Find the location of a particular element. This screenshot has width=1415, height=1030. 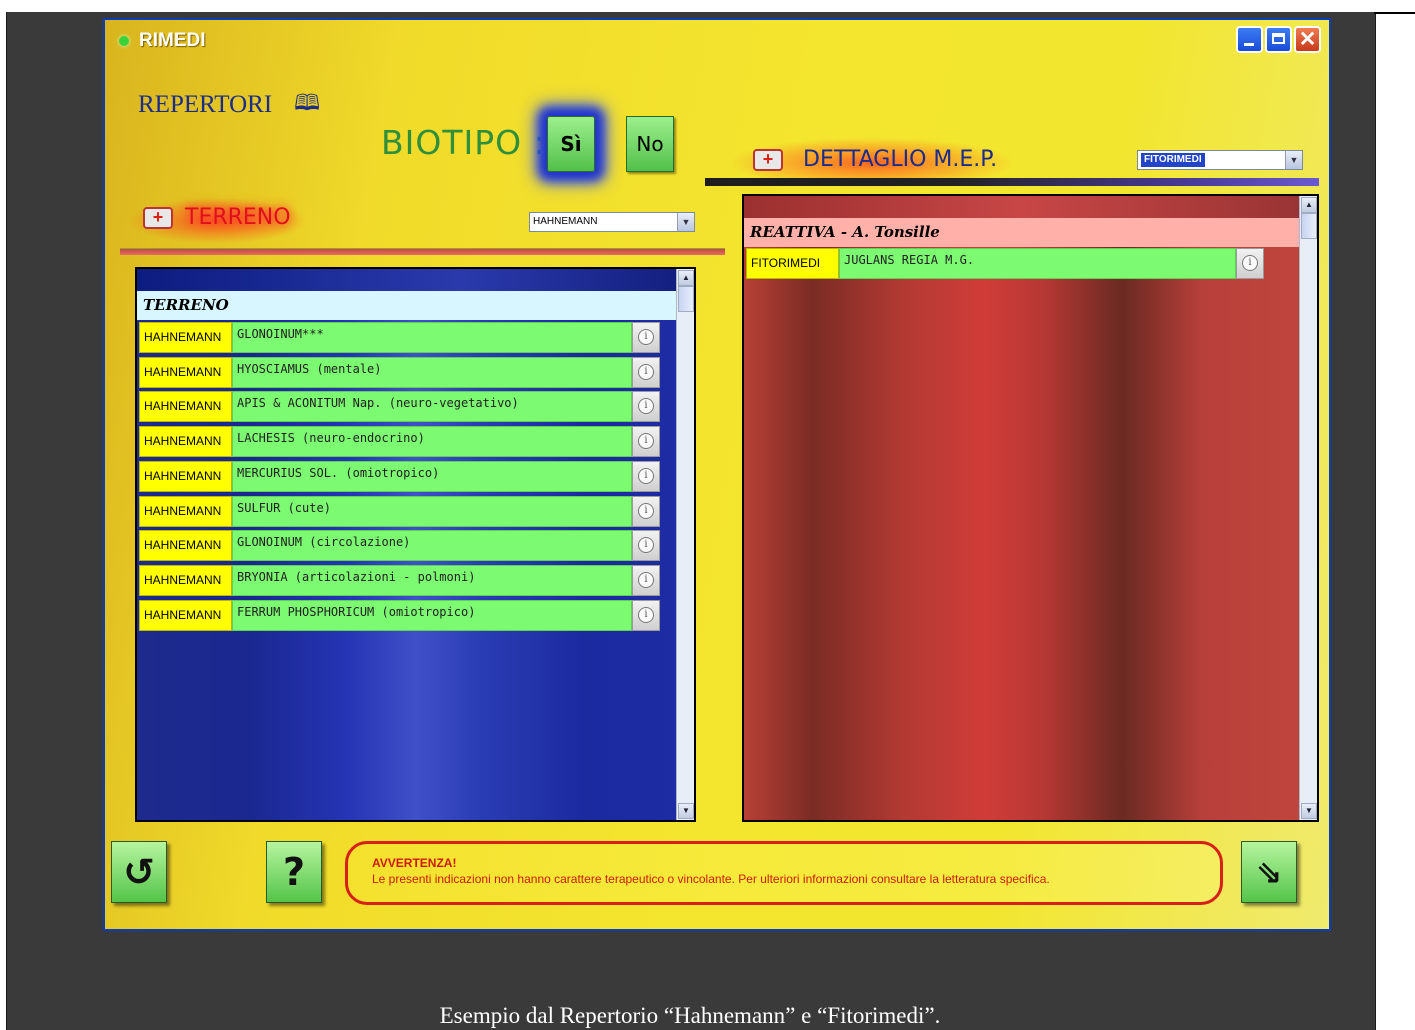

terreno-scrollbar: ▲ ▼ is located at coordinates (685, 544).